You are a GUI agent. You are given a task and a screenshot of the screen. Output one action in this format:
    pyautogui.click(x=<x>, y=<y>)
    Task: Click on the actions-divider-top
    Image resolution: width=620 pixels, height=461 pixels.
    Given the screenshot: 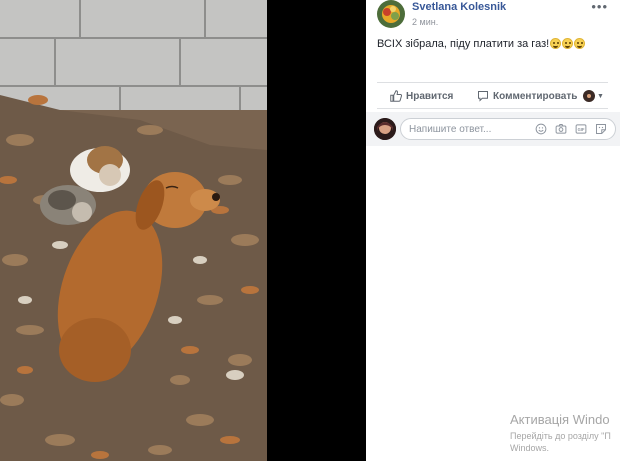 What is the action you would take?
    pyautogui.click(x=492, y=82)
    